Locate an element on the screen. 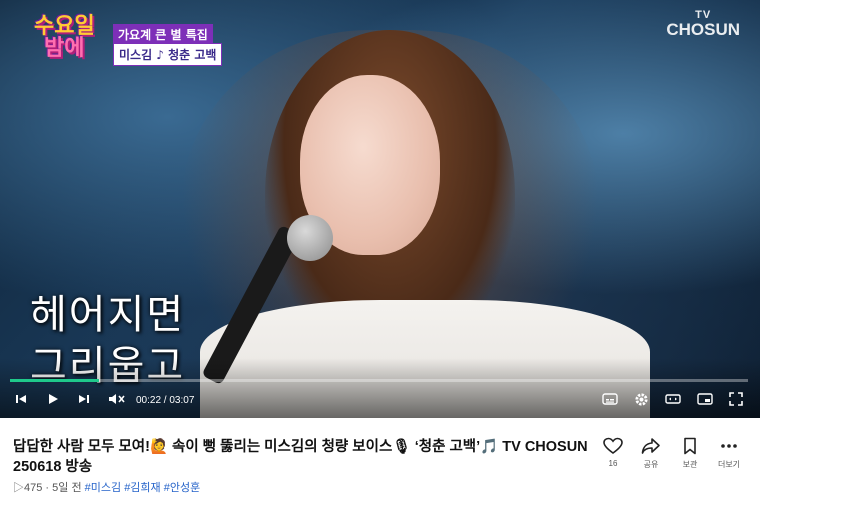 Image resolution: width=856 pixels, height=515 pixels. show-logo: 수요일 밤에 is located at coordinates (74, 38).